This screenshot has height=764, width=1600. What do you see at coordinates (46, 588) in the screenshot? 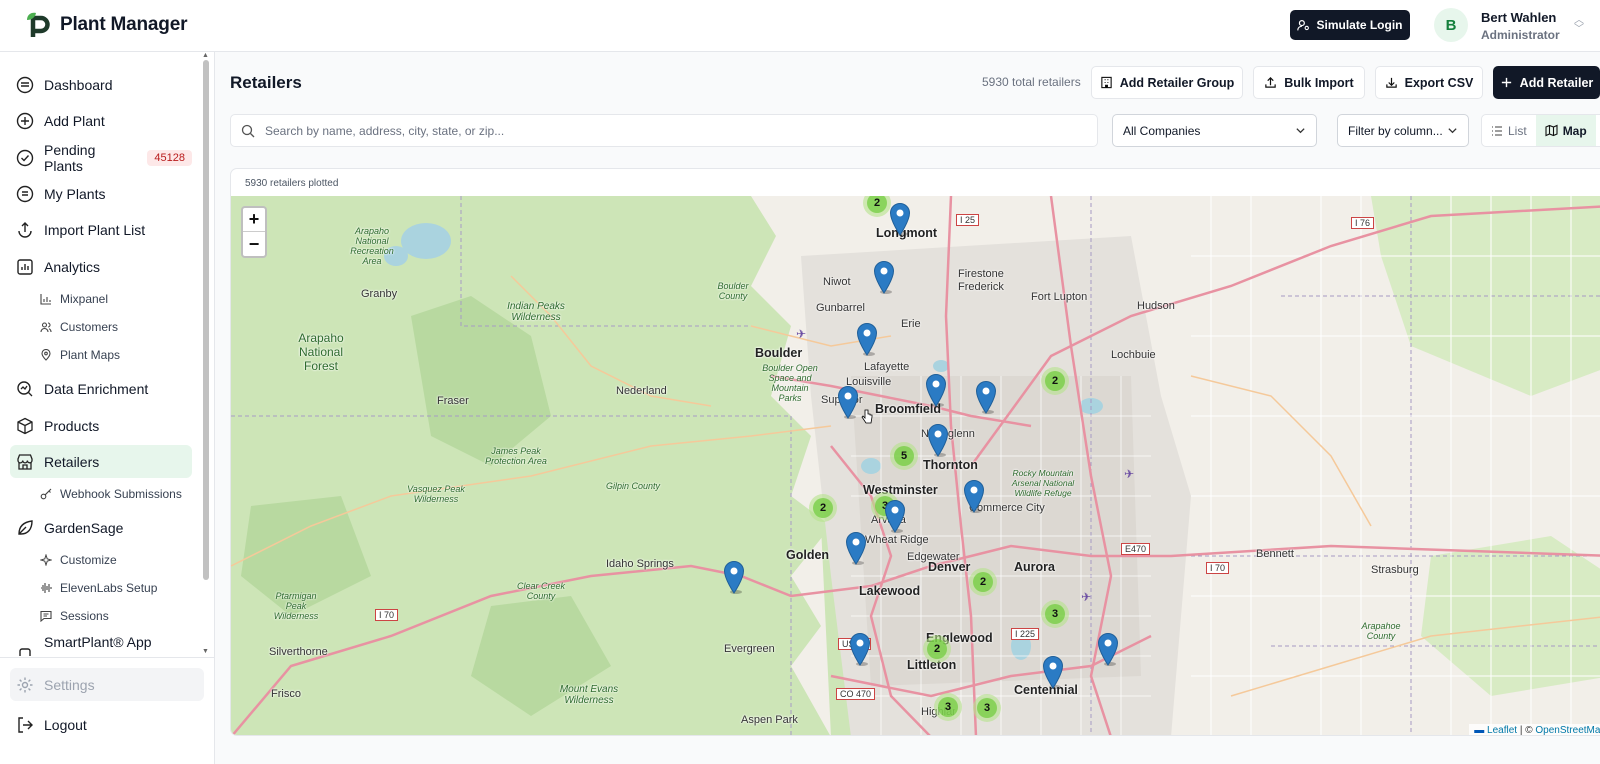
I see `audio-wave-icon` at bounding box center [46, 588].